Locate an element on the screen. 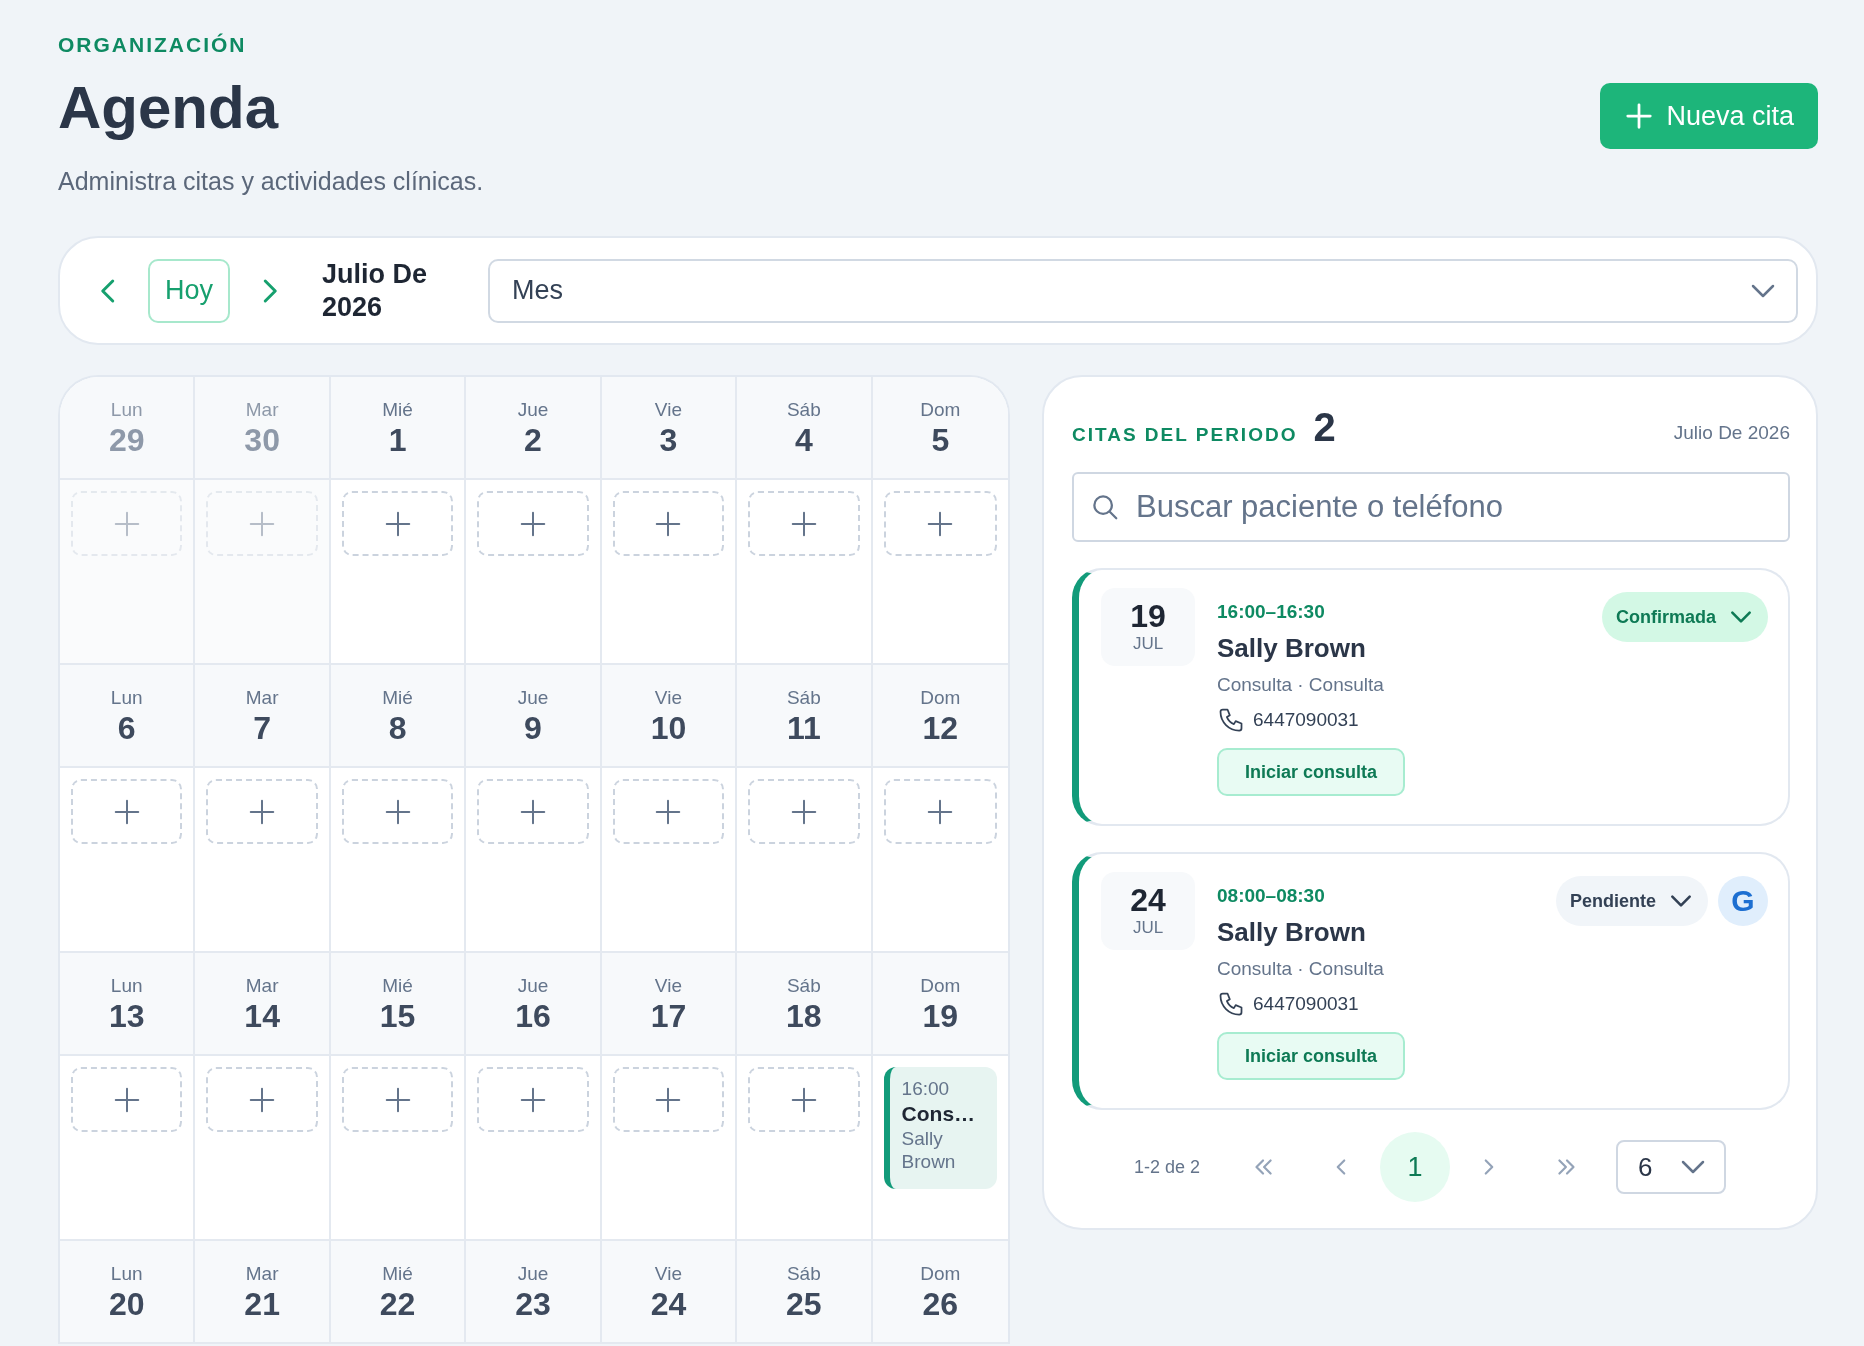 The width and height of the screenshot is (1864, 1346). search-field: Buscar paciente o teléfono is located at coordinates (1431, 507).